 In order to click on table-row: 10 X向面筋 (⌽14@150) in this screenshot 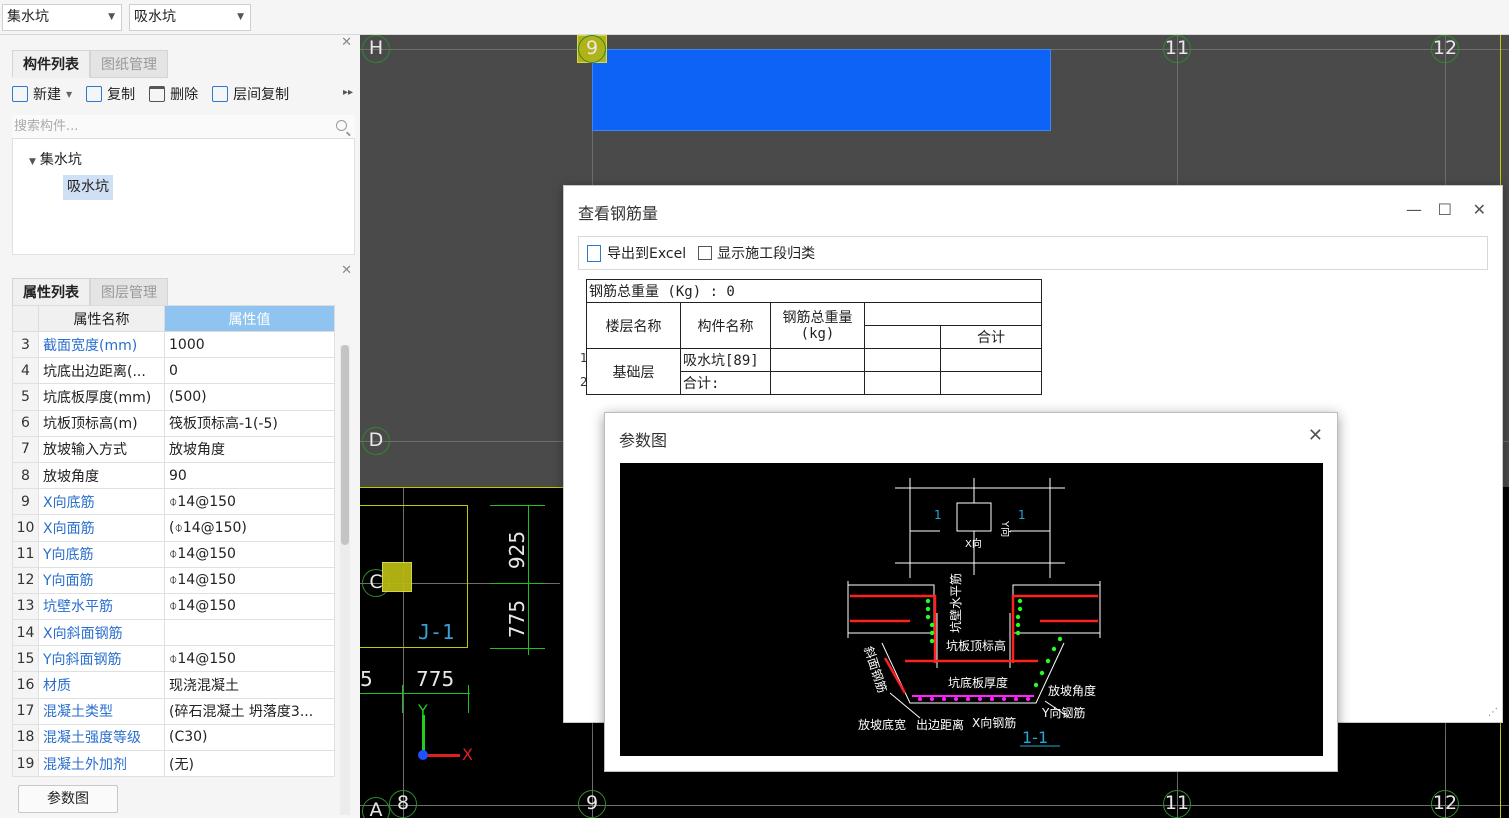, I will do `click(173, 528)`.